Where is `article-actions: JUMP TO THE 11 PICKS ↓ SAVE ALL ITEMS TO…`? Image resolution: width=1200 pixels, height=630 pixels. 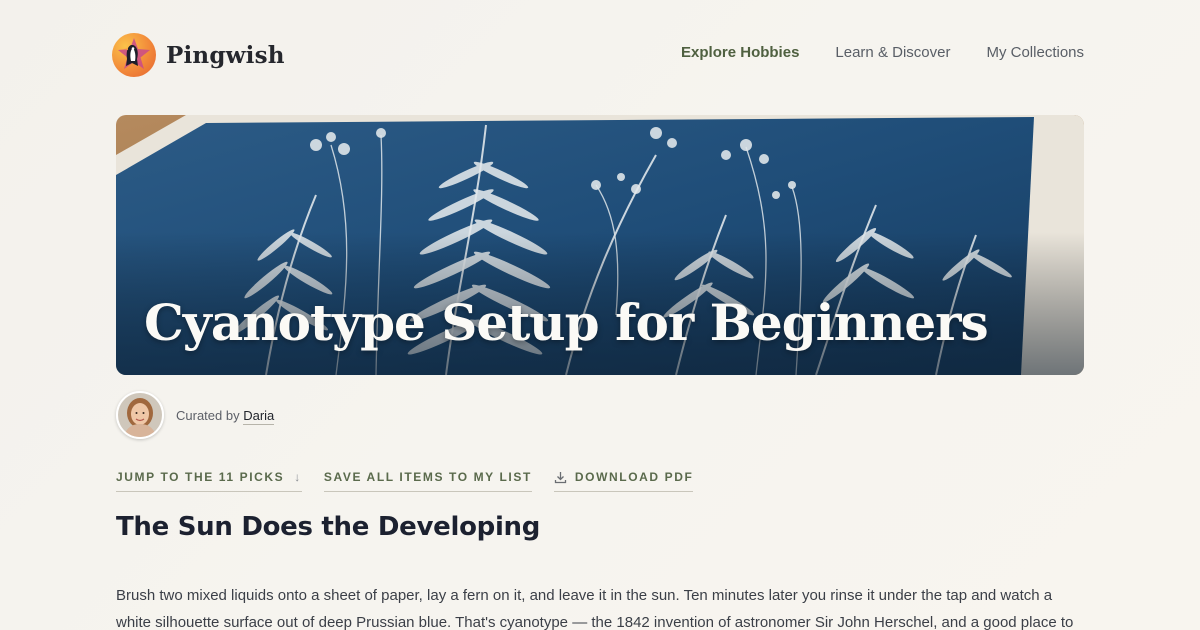
article-actions: JUMP TO THE 11 PICKS ↓ SAVE ALL ITEMS TO… is located at coordinates (415, 481).